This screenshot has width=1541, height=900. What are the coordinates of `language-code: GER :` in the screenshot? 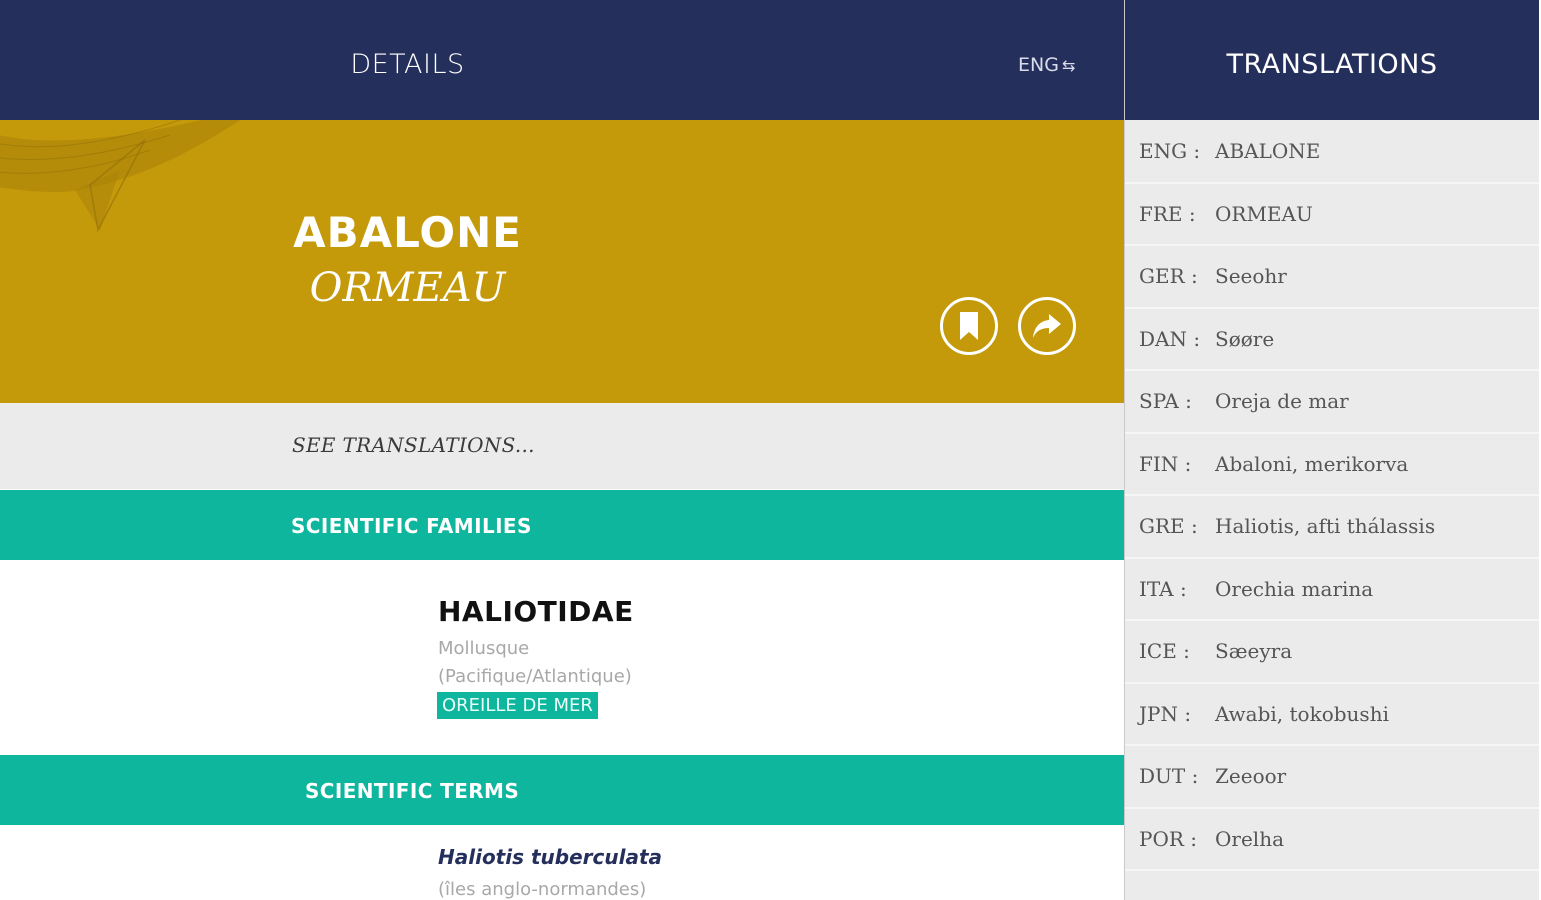 It's located at (1168, 276).